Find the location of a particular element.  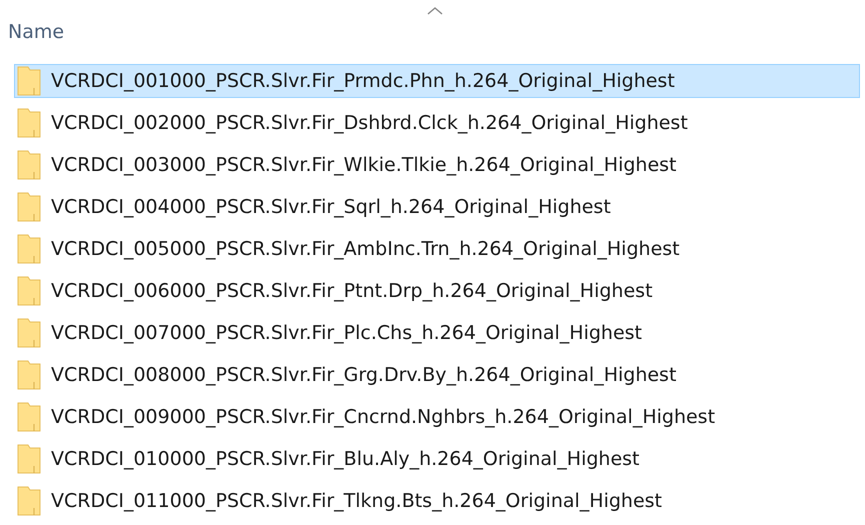

folder-row: VCRDCI_007000_PSCR.Slvr.Fir_Plc.Chs_h.264_Original_Highest is located at coordinates (437, 333).